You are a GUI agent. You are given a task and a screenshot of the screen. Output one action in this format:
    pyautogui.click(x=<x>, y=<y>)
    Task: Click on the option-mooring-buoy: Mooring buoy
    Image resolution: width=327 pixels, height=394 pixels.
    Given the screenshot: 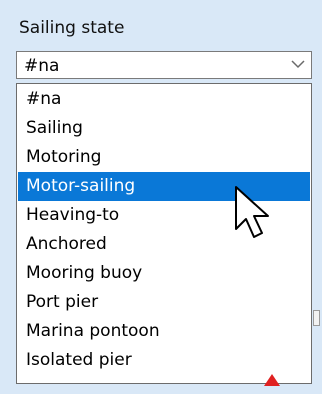 What is the action you would take?
    pyautogui.click(x=164, y=273)
    